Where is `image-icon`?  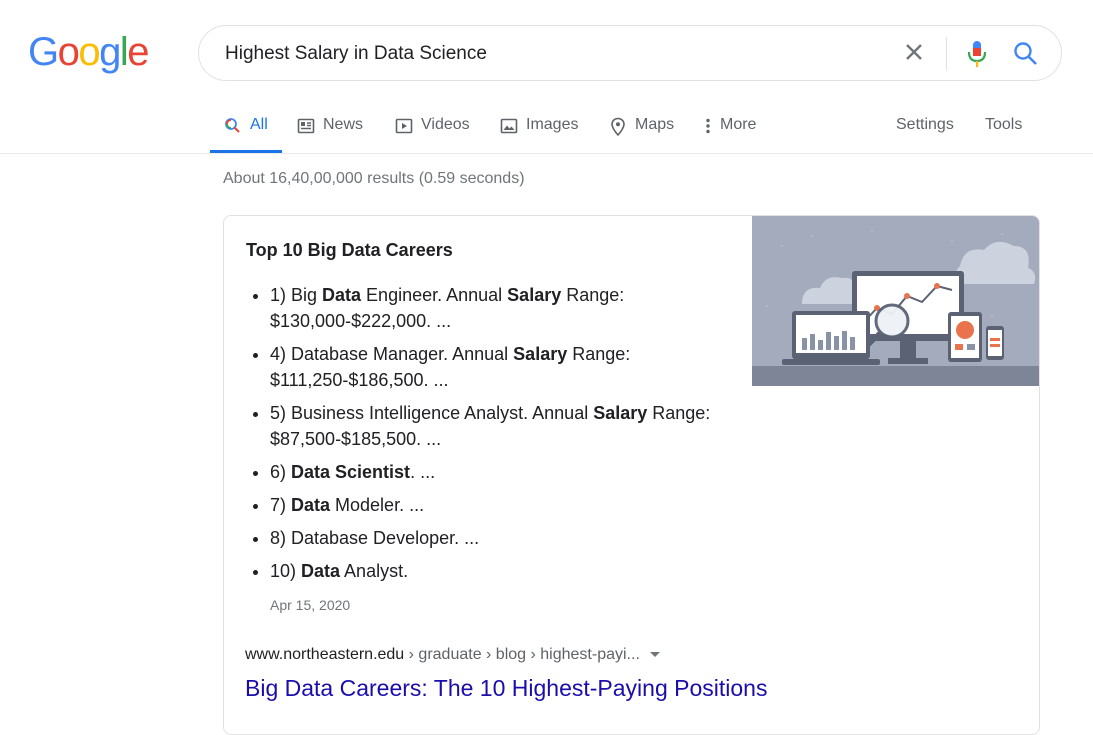 image-icon is located at coordinates (509, 126).